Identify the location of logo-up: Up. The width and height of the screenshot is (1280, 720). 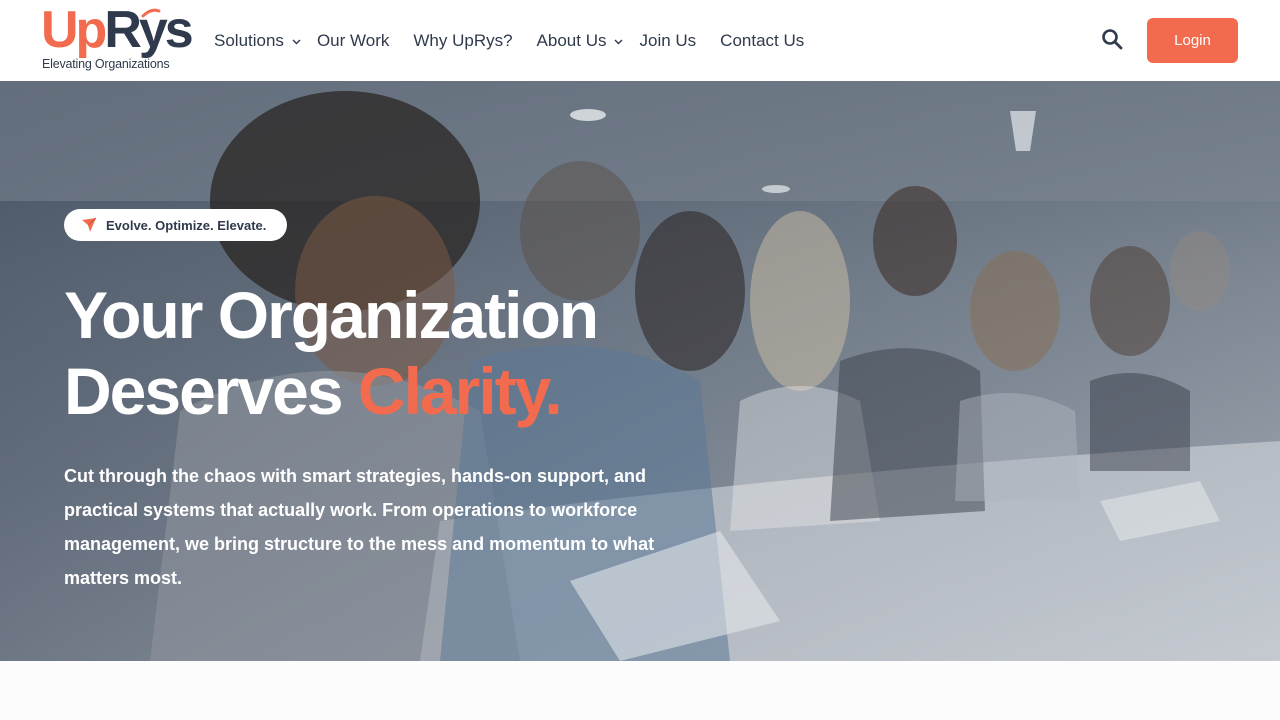
(74, 30).